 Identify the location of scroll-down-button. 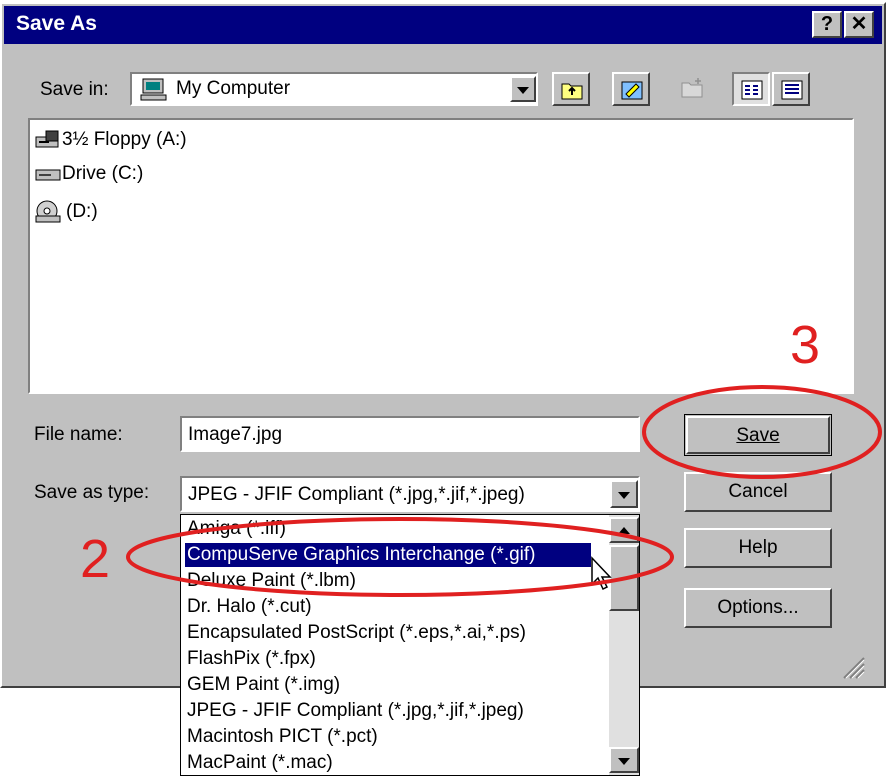
(624, 760).